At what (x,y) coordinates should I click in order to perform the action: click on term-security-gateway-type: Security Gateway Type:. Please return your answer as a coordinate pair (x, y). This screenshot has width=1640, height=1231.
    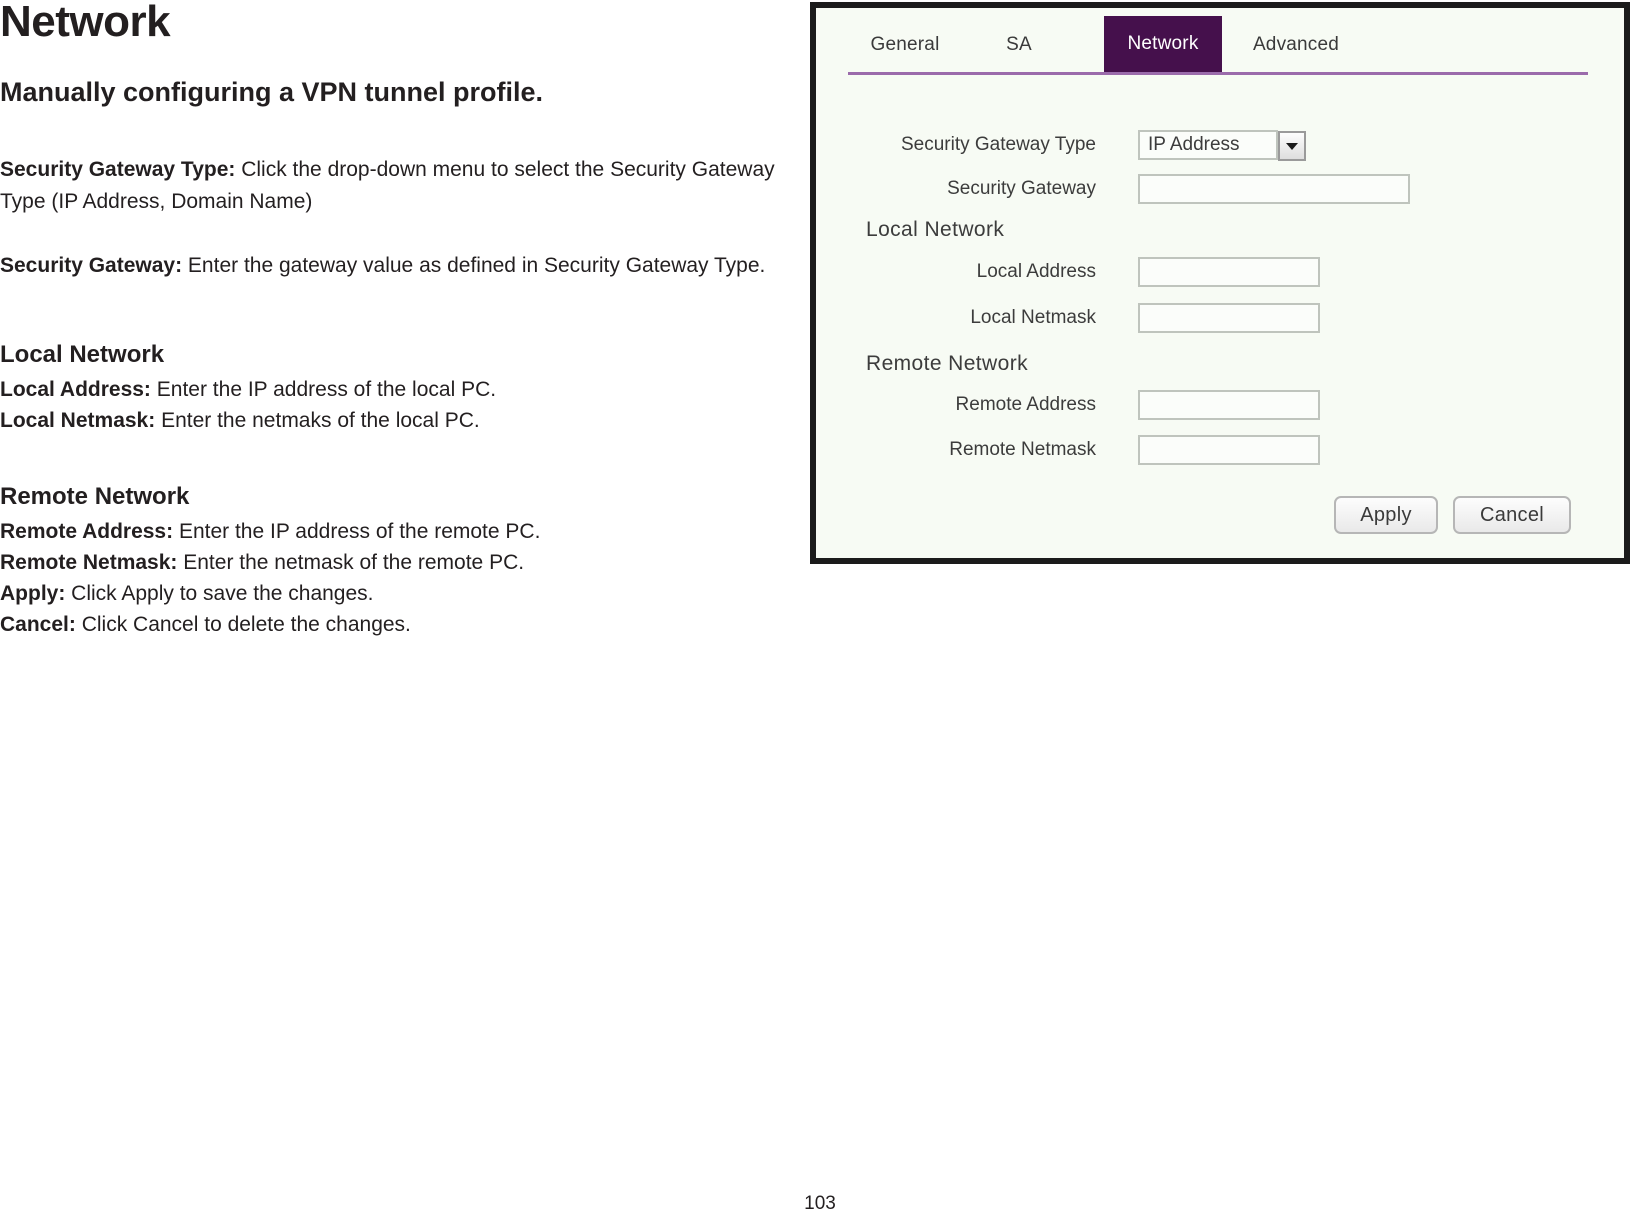
    Looking at the image, I should click on (118, 169).